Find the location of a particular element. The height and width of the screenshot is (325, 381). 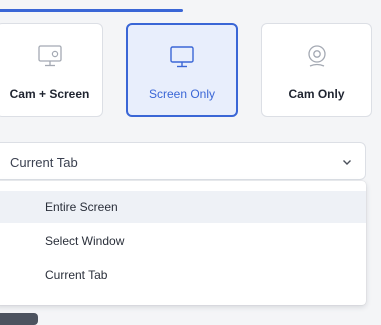

mode-screen-only-button: Screen Only is located at coordinates (182, 70).